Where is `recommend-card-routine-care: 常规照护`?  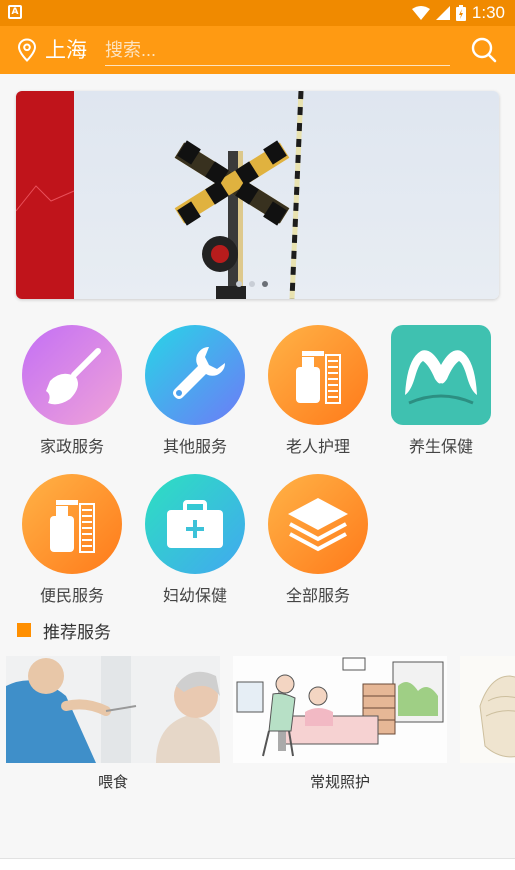
recommend-card-routine-care: 常规照护 is located at coordinates (340, 724).